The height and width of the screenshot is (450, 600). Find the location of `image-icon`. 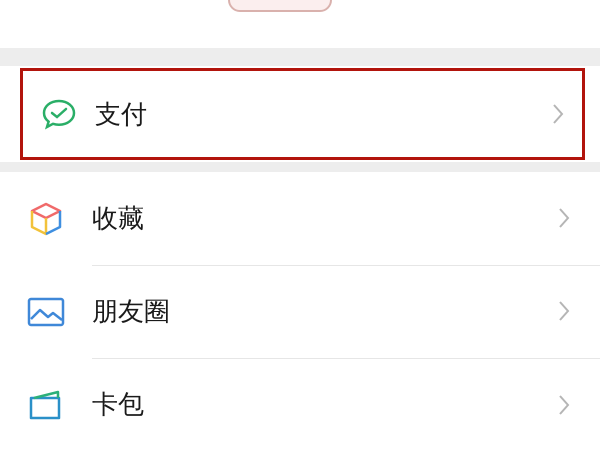

image-icon is located at coordinates (46, 311).